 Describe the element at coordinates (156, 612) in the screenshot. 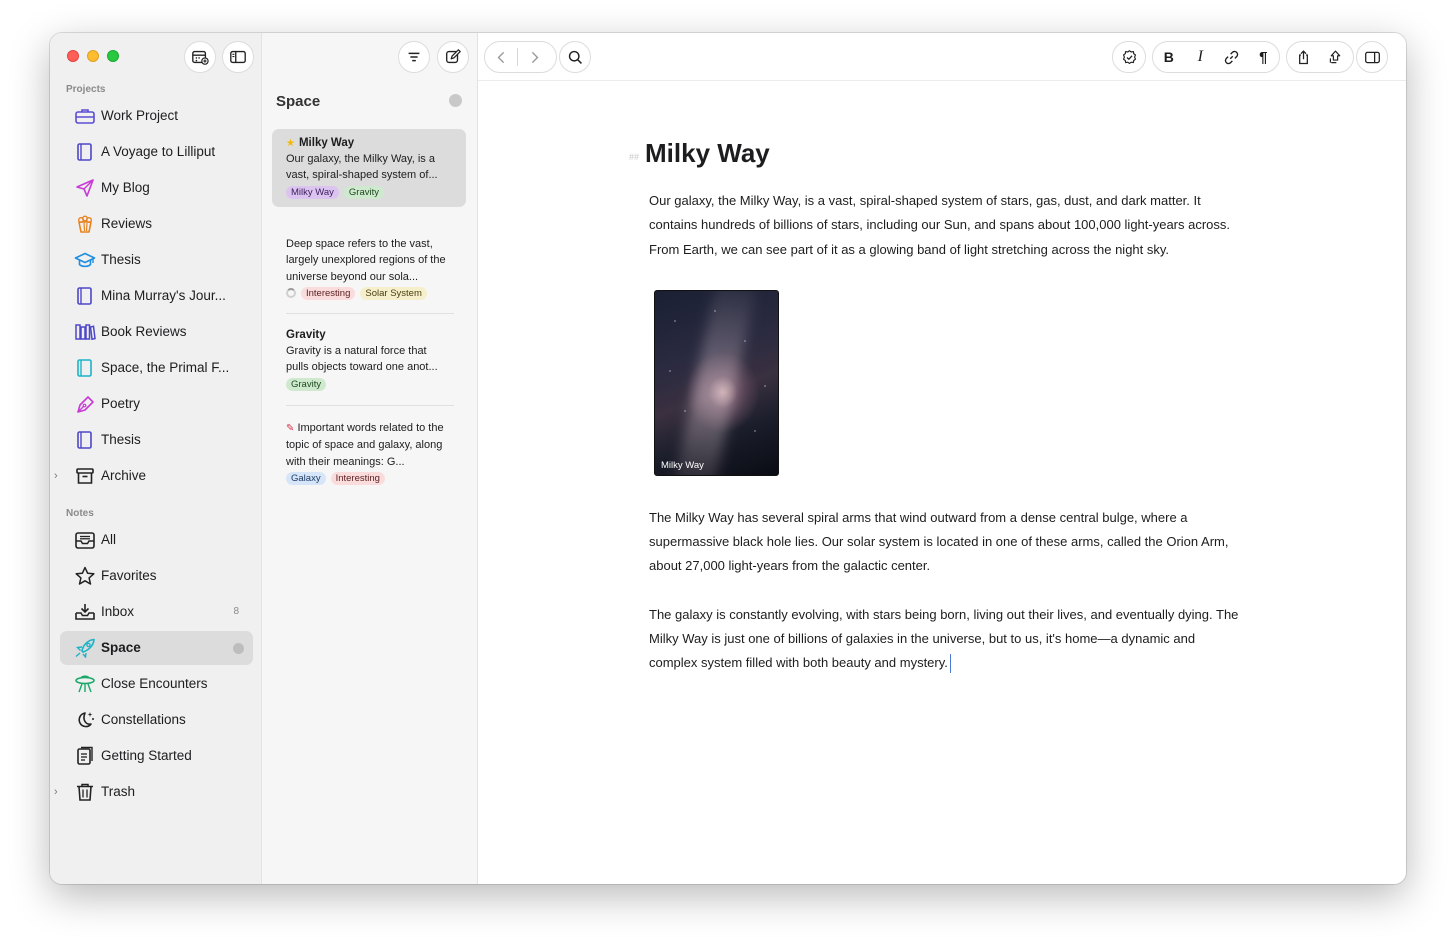

I see `sidebar-item-inbox: Inbox 8` at that location.